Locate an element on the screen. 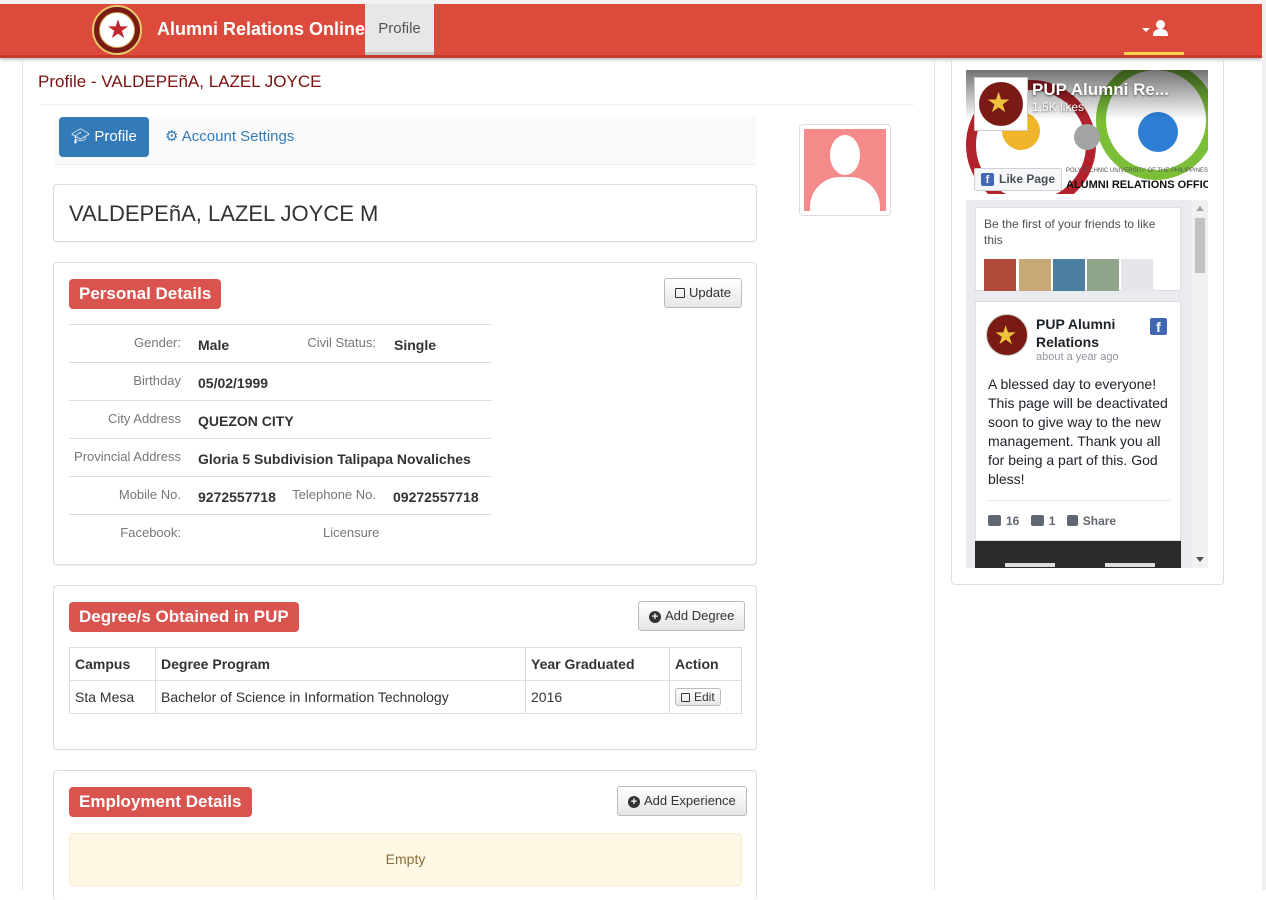  profile-avatar is located at coordinates (845, 170).